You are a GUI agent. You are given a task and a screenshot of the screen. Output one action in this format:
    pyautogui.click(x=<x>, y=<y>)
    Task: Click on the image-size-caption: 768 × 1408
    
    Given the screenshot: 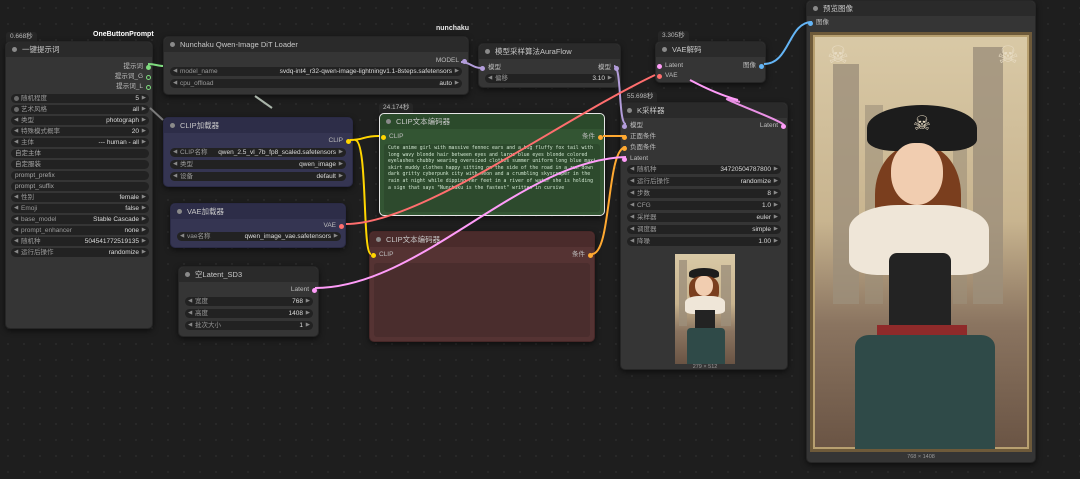 What is the action you would take?
    pyautogui.click(x=921, y=457)
    